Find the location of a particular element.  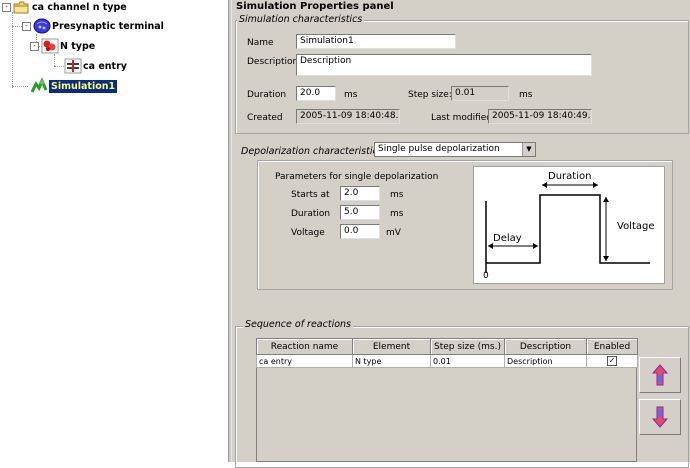

pulse-duration-label: Duration is located at coordinates (311, 214).